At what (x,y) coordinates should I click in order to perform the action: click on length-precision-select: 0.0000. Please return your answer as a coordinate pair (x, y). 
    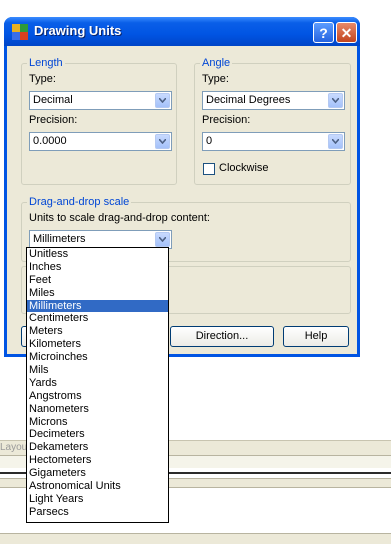
    Looking at the image, I should click on (100, 141).